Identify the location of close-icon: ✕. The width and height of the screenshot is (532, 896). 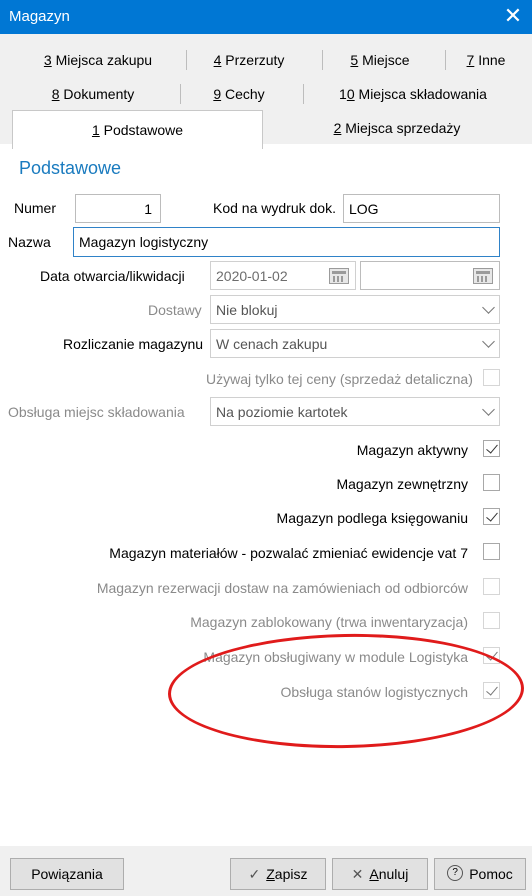
(513, 16).